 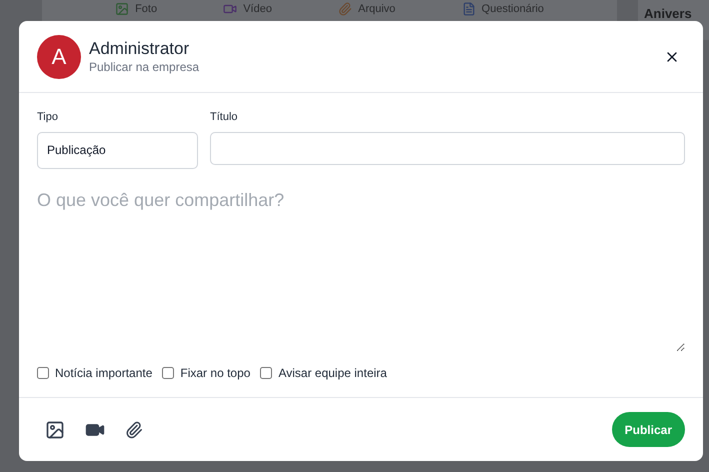 I want to click on attach-file-button, so click(x=134, y=429).